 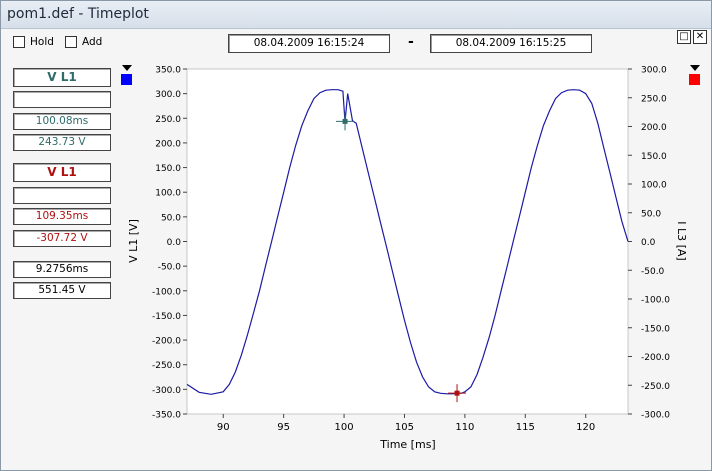 What do you see at coordinates (345, 121) in the screenshot?
I see `cursor1-point` at bounding box center [345, 121].